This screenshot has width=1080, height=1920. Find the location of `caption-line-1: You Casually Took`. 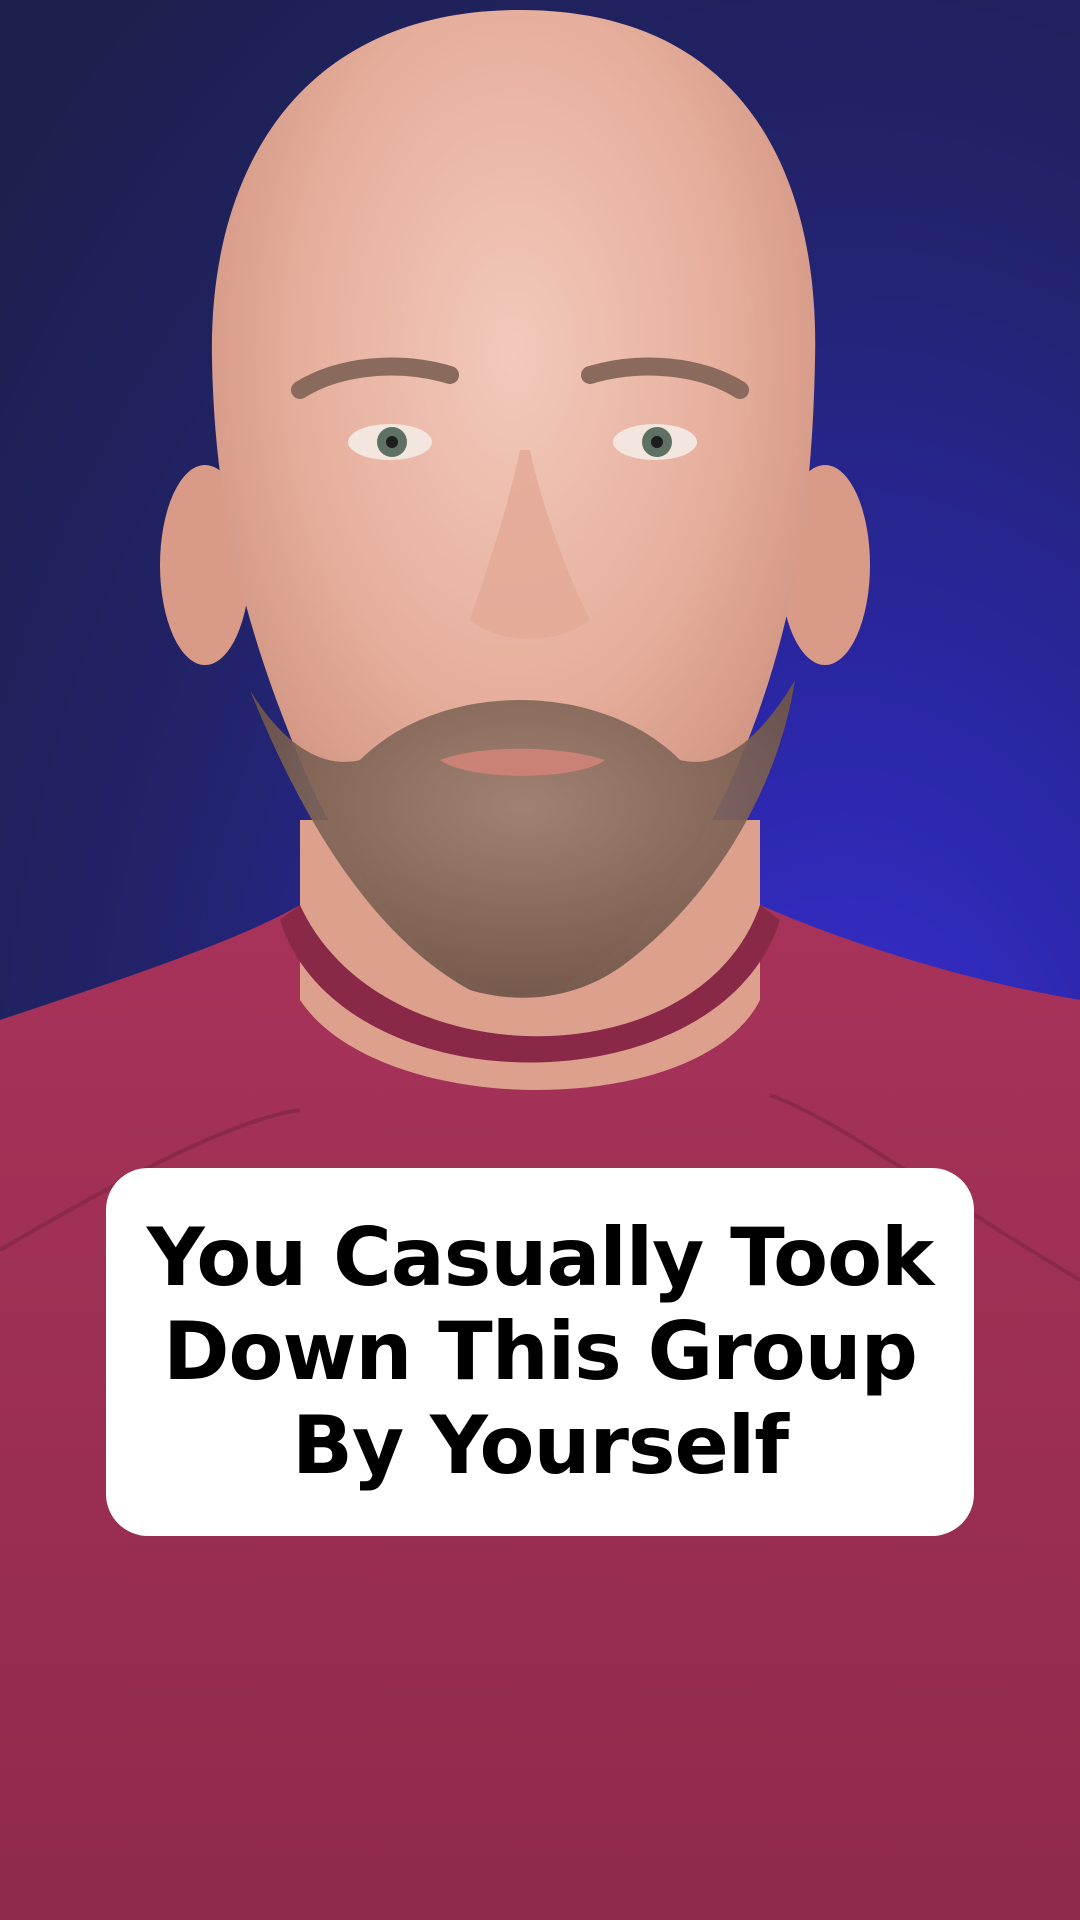

caption-line-1: You Casually Took is located at coordinates (540, 1257).